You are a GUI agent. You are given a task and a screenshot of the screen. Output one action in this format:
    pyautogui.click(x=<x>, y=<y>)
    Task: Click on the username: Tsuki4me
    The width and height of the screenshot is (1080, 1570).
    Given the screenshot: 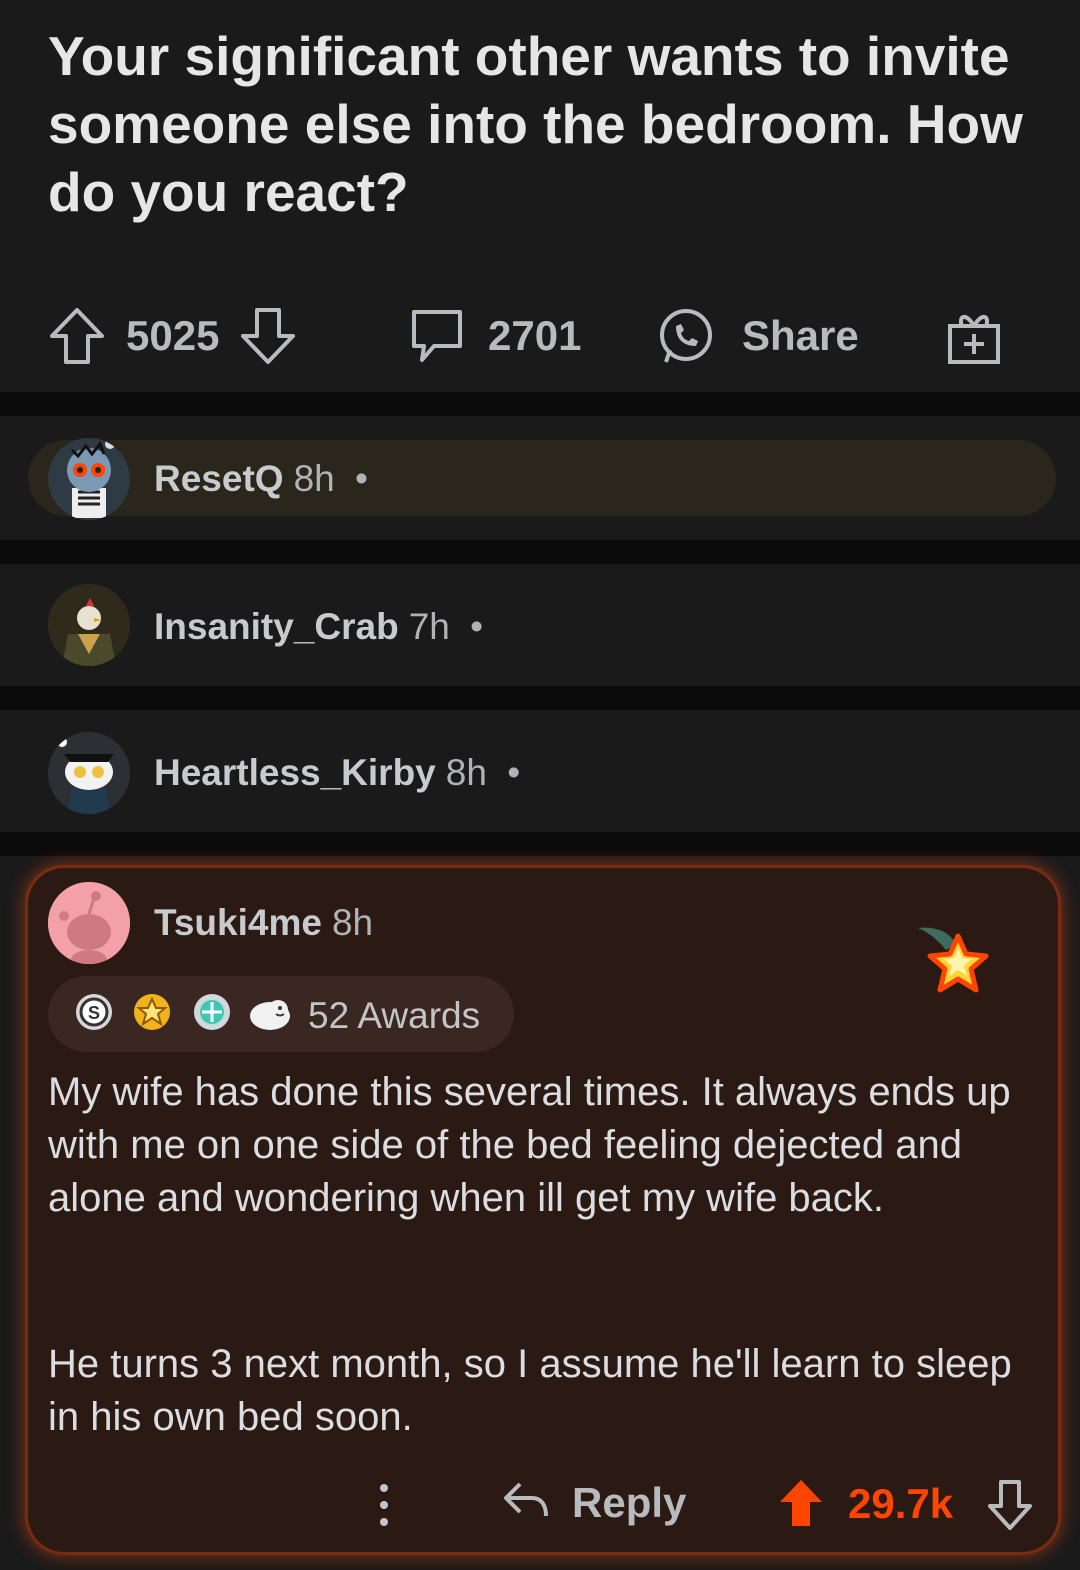 What is the action you would take?
    pyautogui.click(x=238, y=922)
    